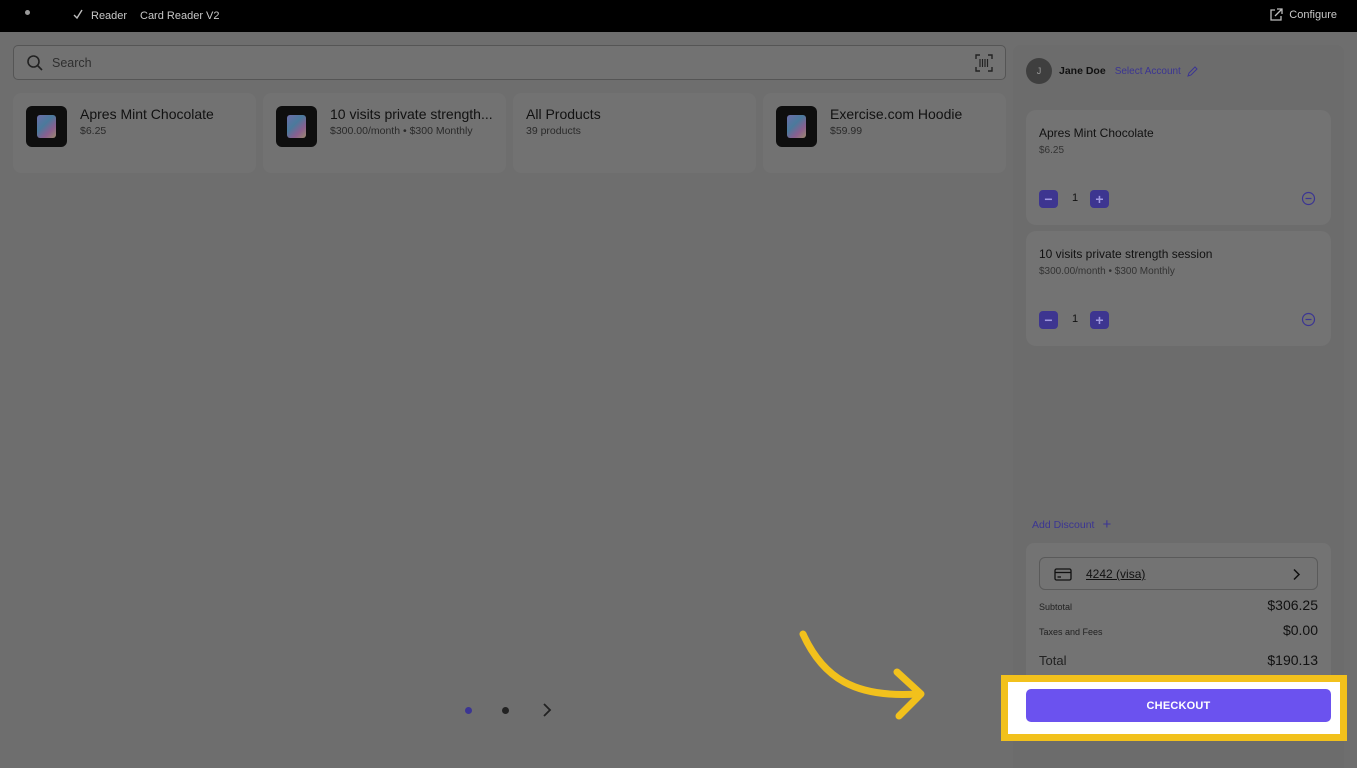 The height and width of the screenshot is (768, 1357). What do you see at coordinates (401, 131) in the screenshot?
I see `product-price: $300.00/month • $300 Monthly` at bounding box center [401, 131].